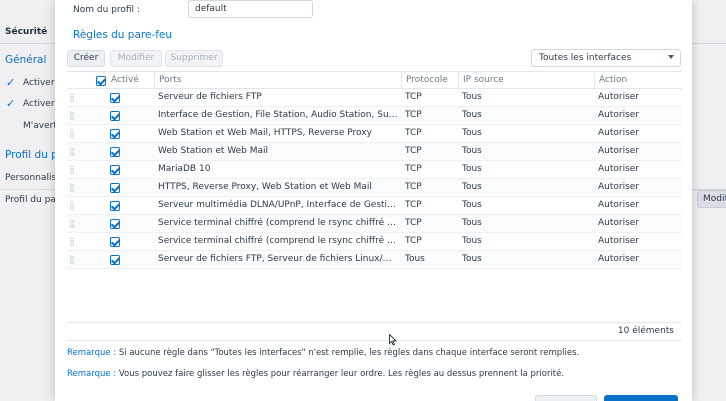 This screenshot has width=726, height=401. Describe the element at coordinates (213, 151) in the screenshot. I see `rule-ports: Web Station et Web Mail` at that location.